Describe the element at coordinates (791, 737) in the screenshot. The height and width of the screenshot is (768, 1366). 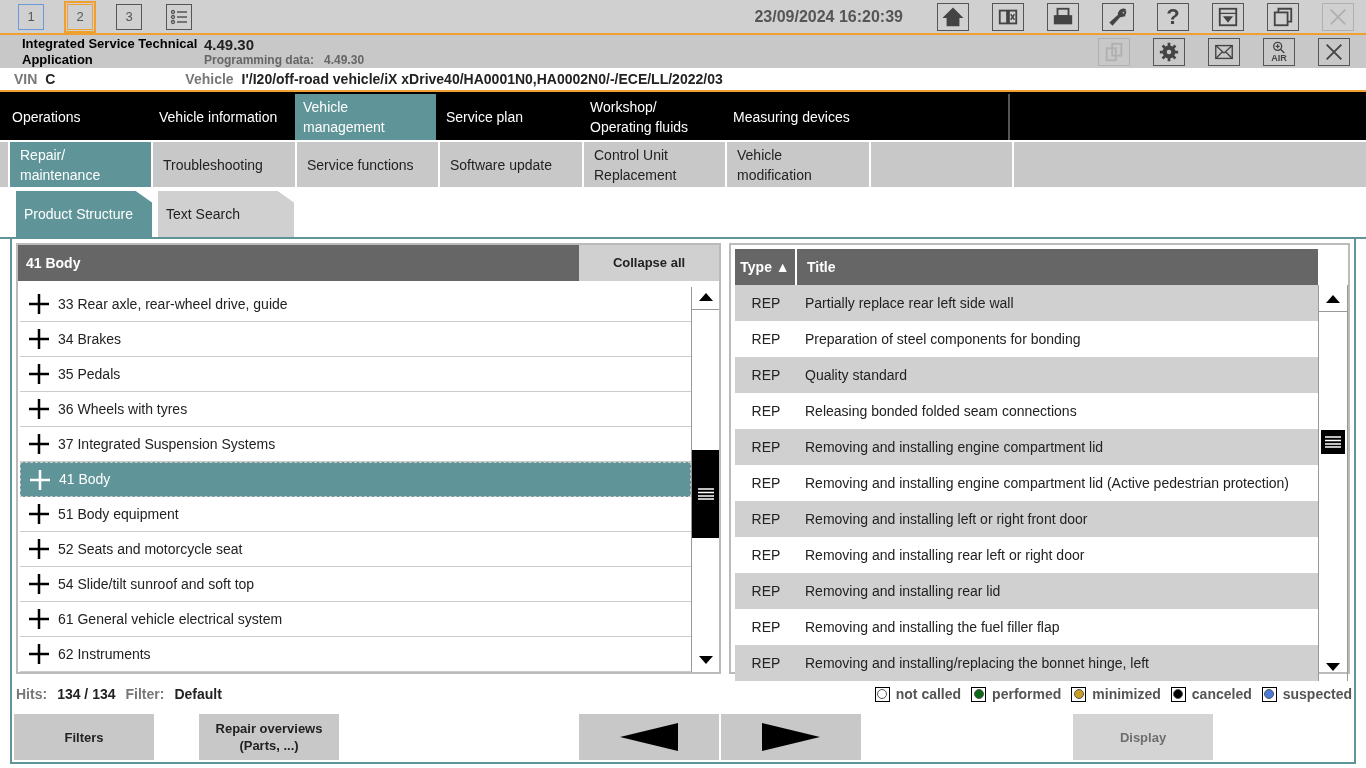
I see `forward-button` at that location.